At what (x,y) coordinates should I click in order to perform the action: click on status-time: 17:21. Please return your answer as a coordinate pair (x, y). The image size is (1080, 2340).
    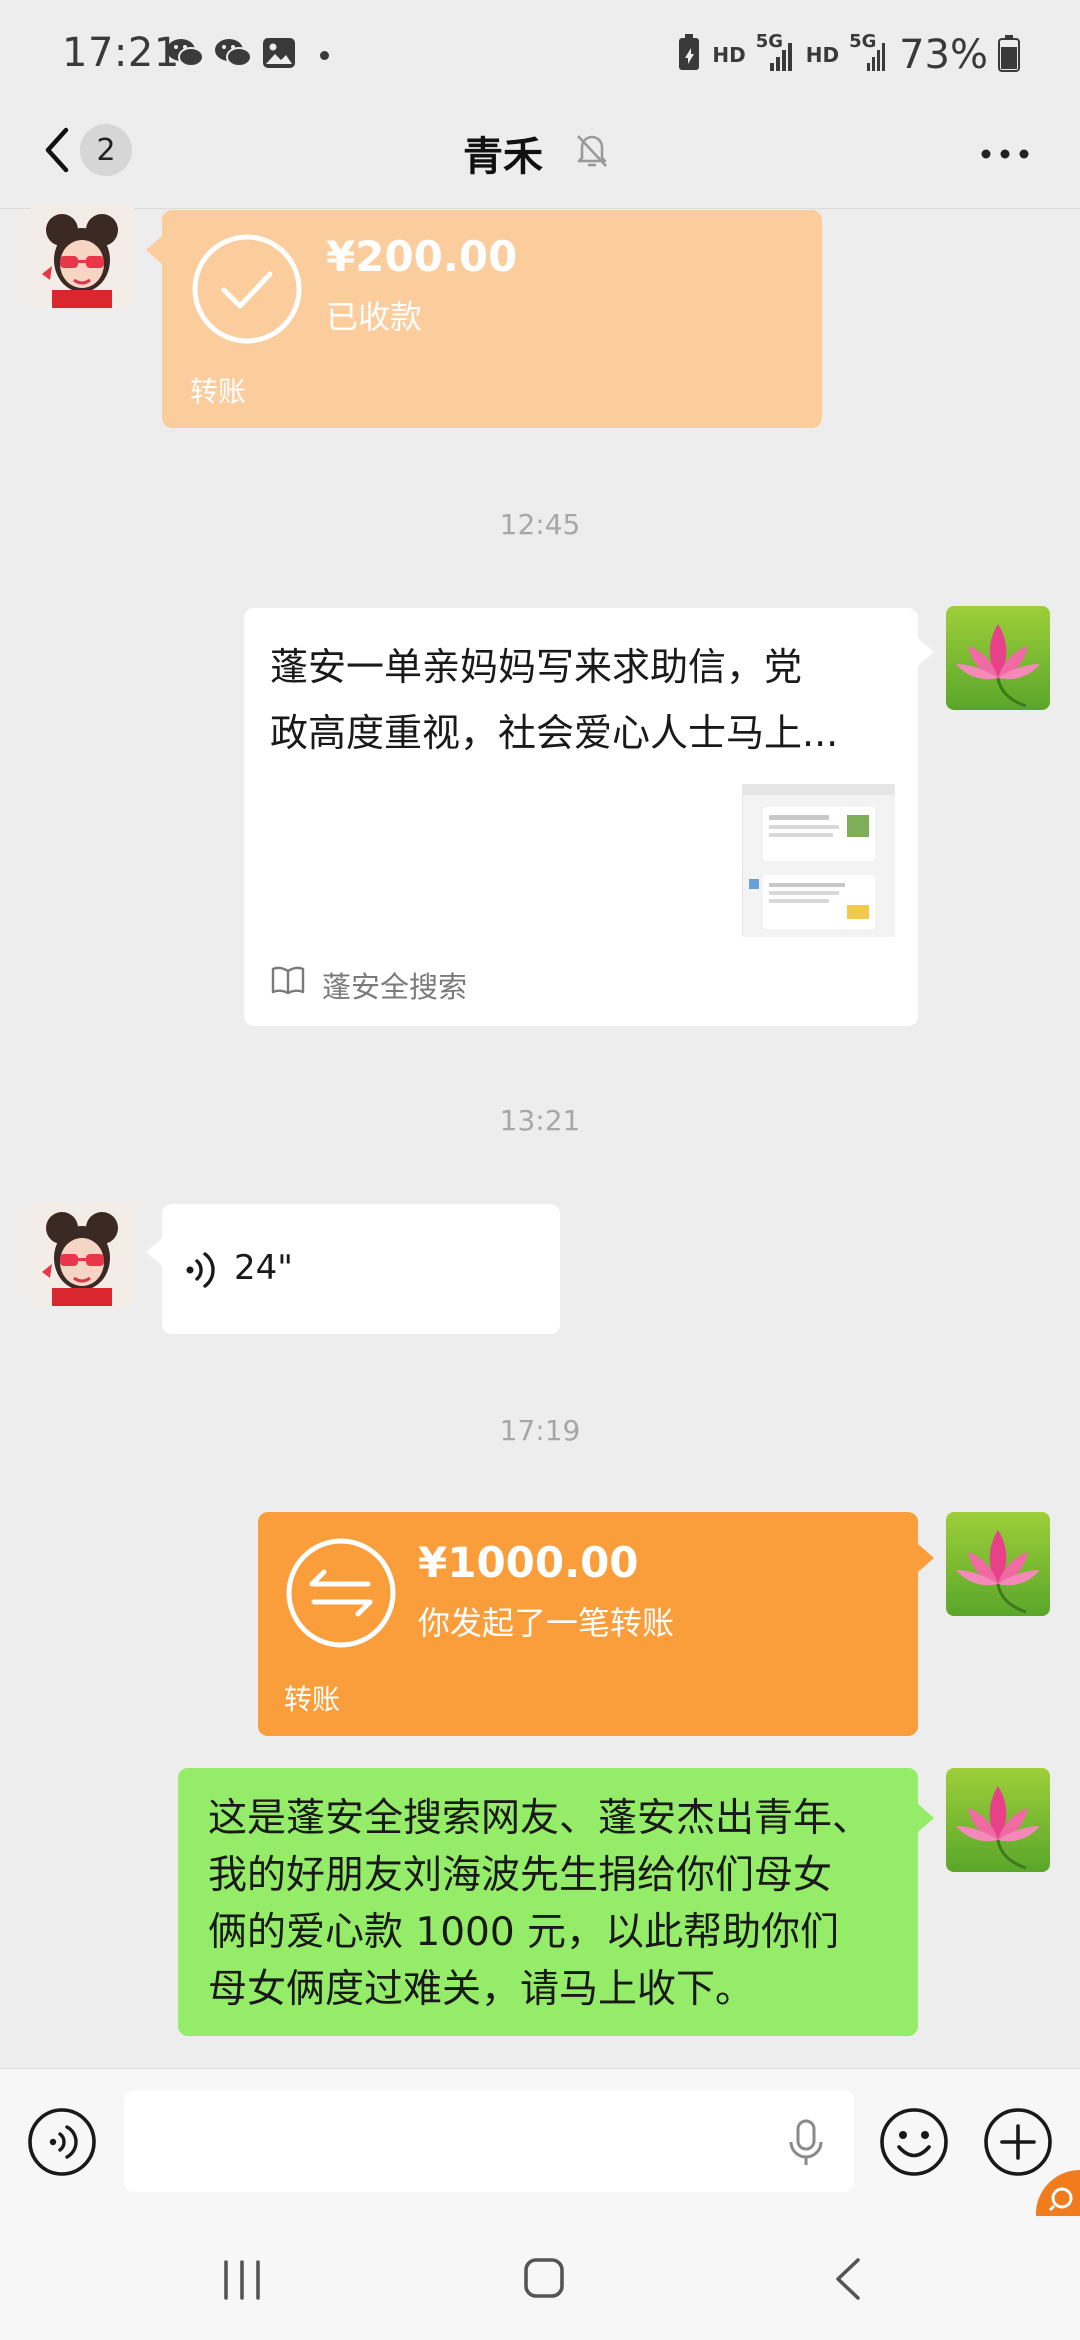
    Looking at the image, I should click on (121, 53).